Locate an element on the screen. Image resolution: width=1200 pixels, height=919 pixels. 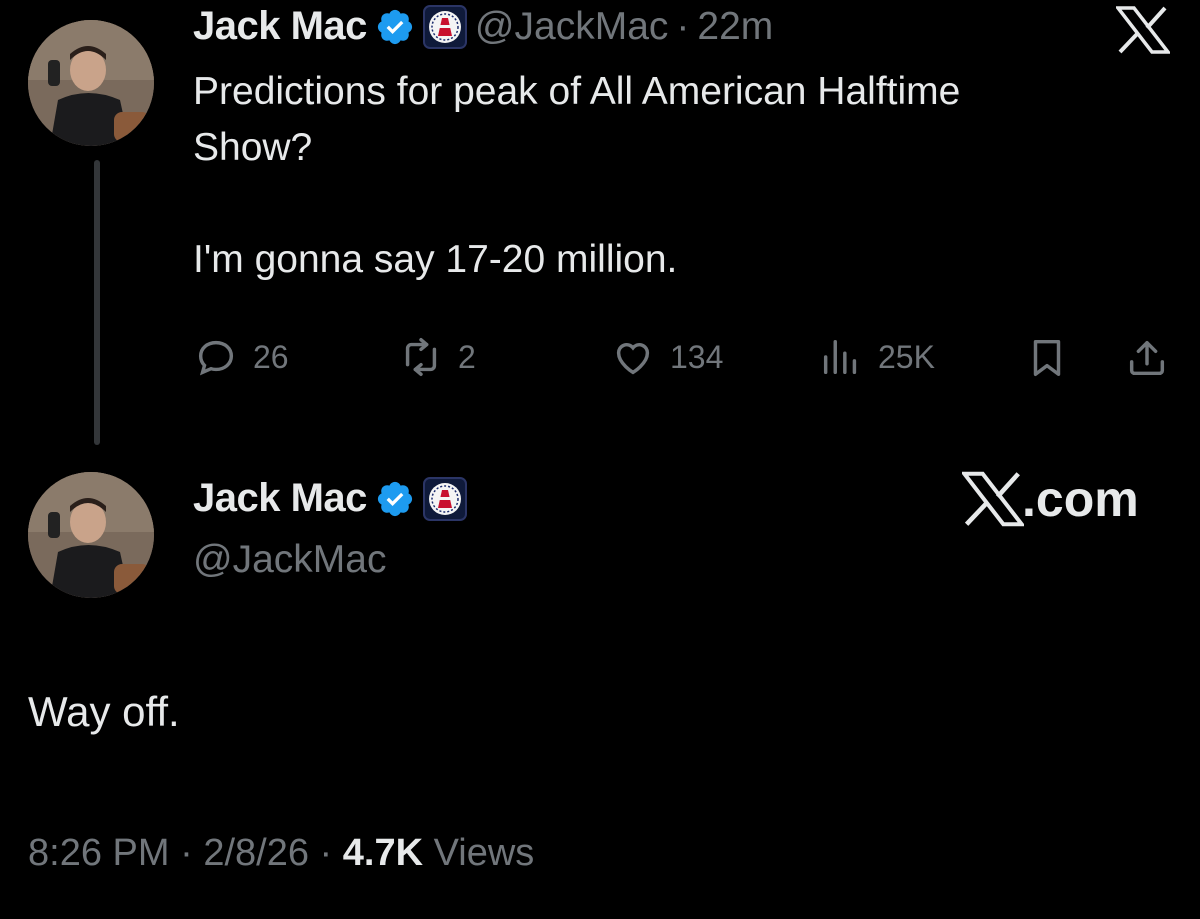
views-label: Views is located at coordinates (484, 853).